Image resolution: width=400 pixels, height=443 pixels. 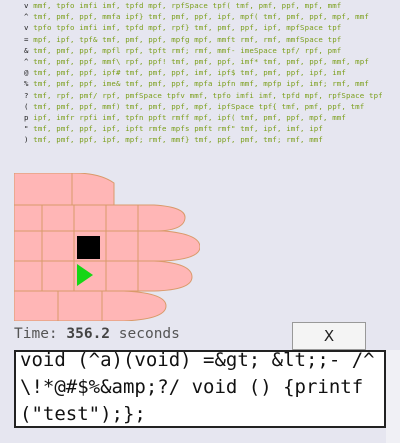 What do you see at coordinates (36, 334) in the screenshot?
I see `timer-label: Time:` at bounding box center [36, 334].